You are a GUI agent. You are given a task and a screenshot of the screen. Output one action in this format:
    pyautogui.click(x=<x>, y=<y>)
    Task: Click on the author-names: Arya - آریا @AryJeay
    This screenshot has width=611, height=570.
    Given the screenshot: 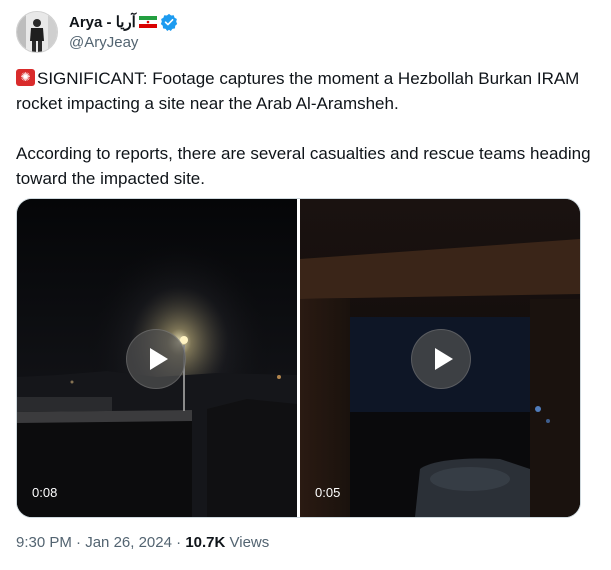 What is the action you would take?
    pyautogui.click(x=123, y=32)
    